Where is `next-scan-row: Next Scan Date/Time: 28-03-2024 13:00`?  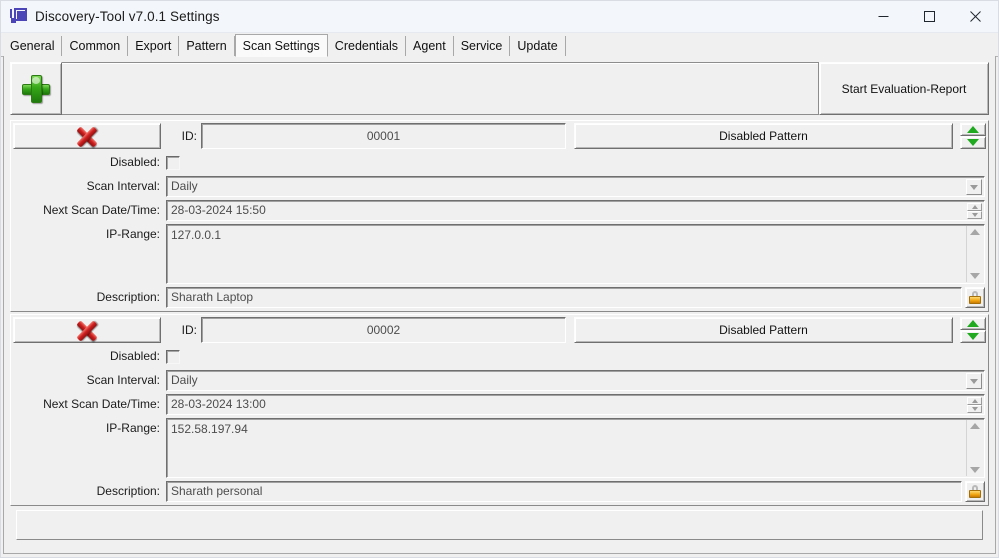 next-scan-row: Next Scan Date/Time: 28-03-2024 13:00 is located at coordinates (499, 404).